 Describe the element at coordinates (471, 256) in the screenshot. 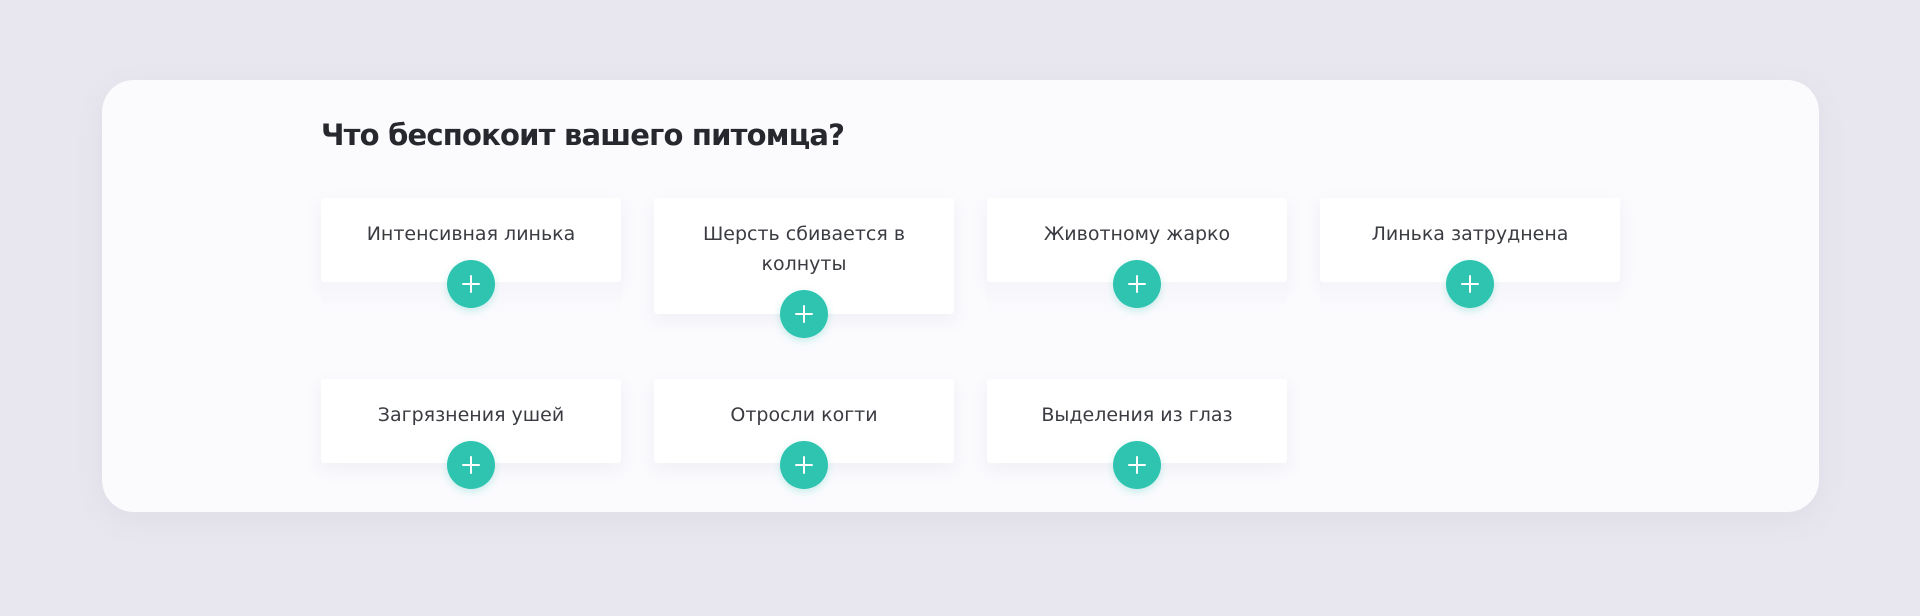

I see `problem-card-intensive-shedding: Интенсивная линька` at that location.